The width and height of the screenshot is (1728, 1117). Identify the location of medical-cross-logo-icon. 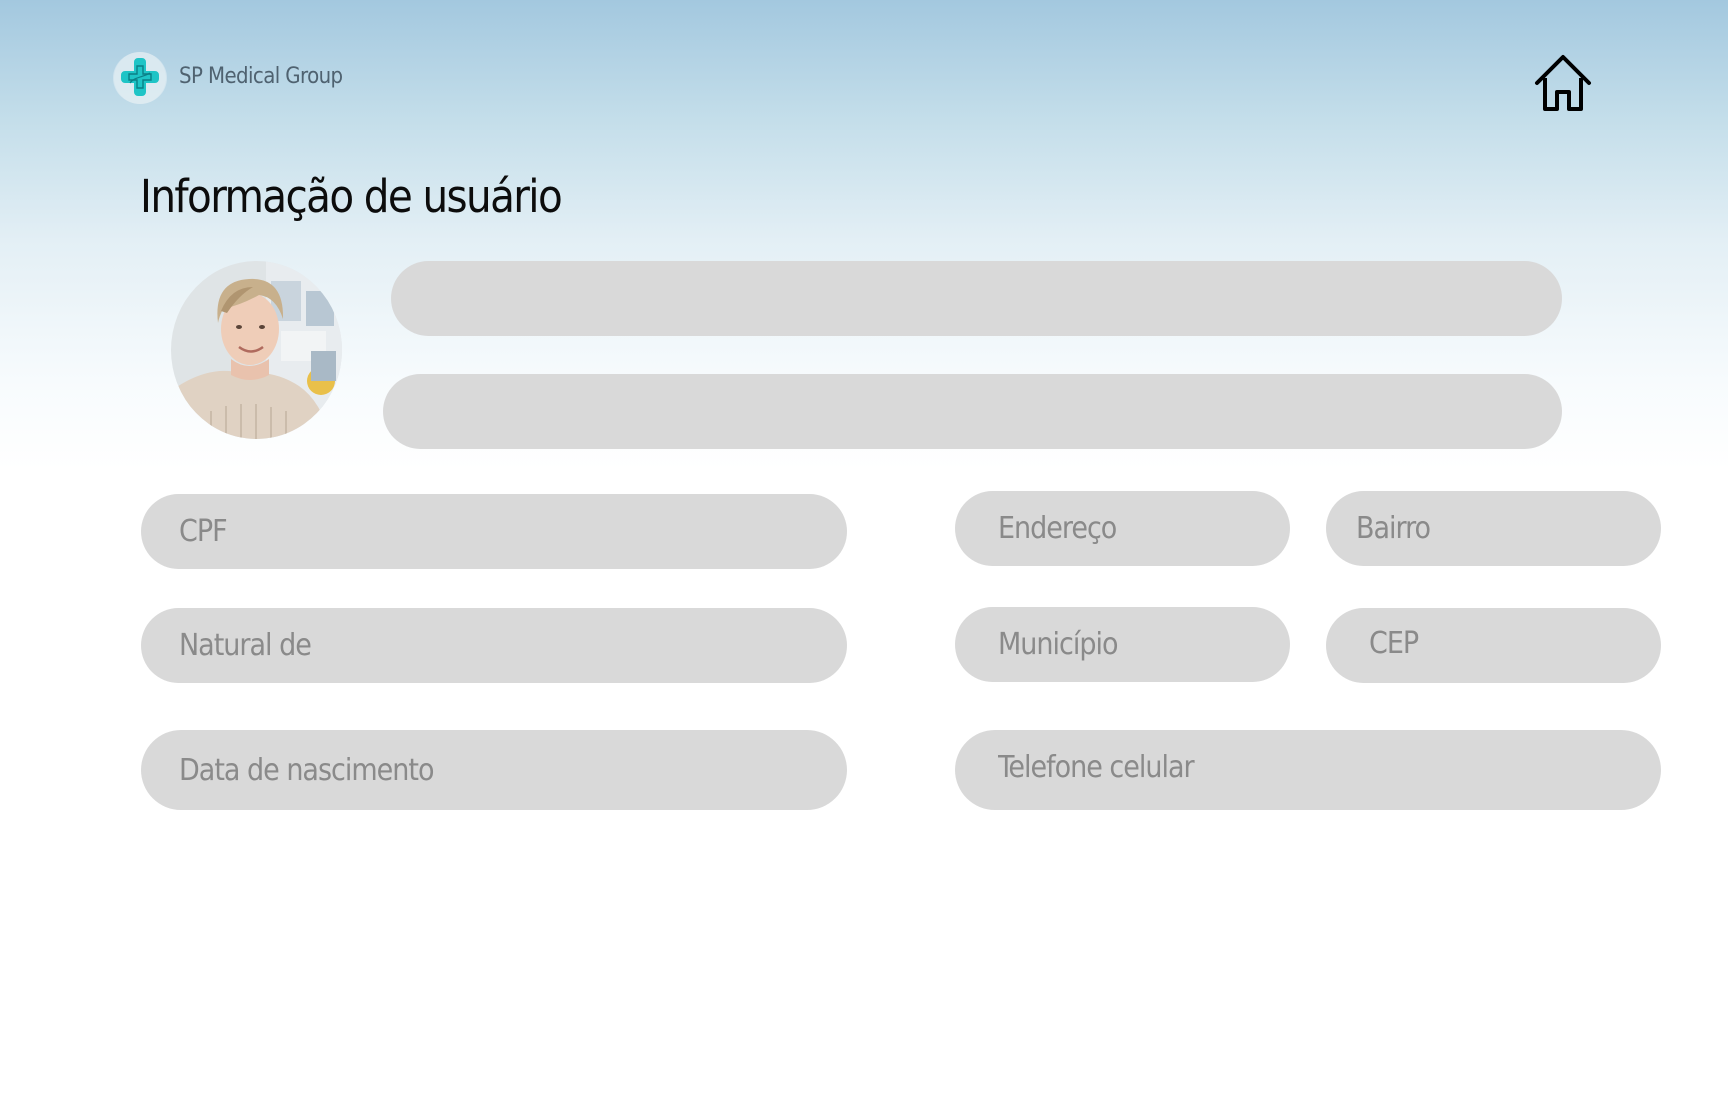
(140, 78).